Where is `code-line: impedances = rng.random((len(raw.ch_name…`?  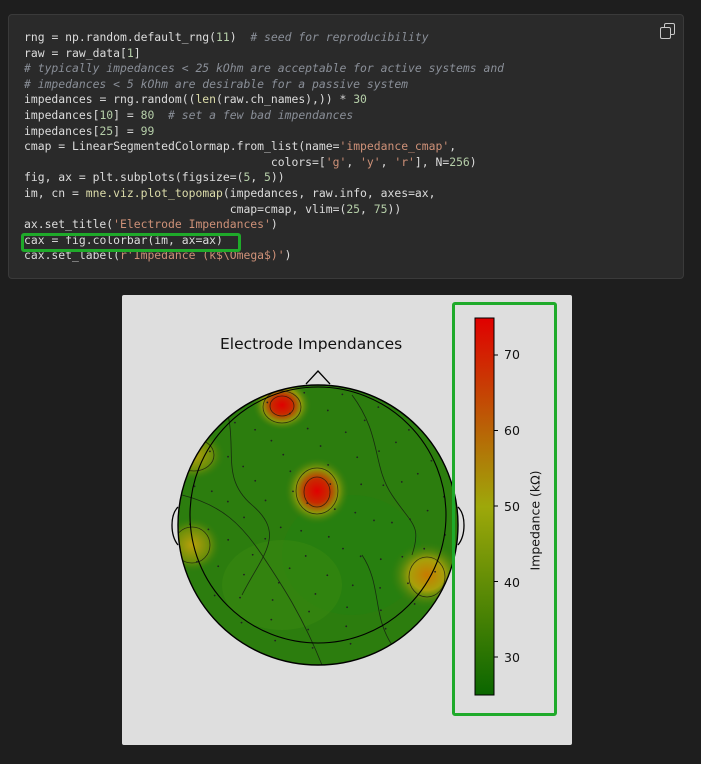 code-line: impedances = rng.random((len(raw.ch_name… is located at coordinates (195, 99).